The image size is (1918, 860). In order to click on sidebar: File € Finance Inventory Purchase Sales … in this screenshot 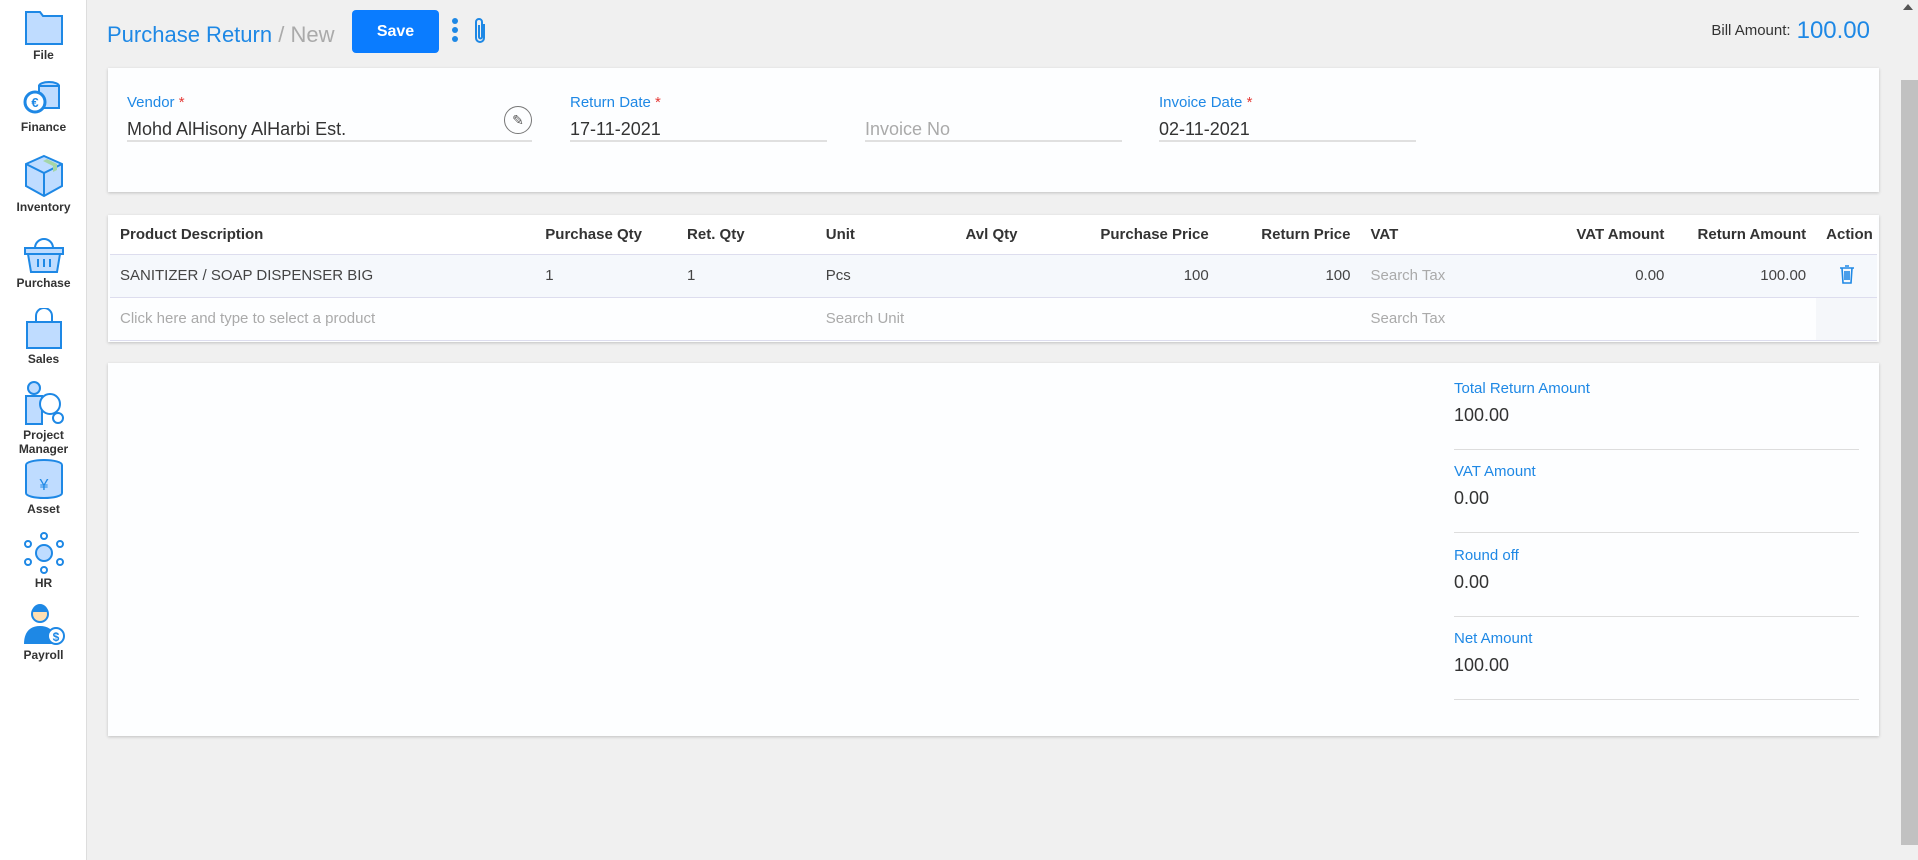, I will do `click(43, 430)`.